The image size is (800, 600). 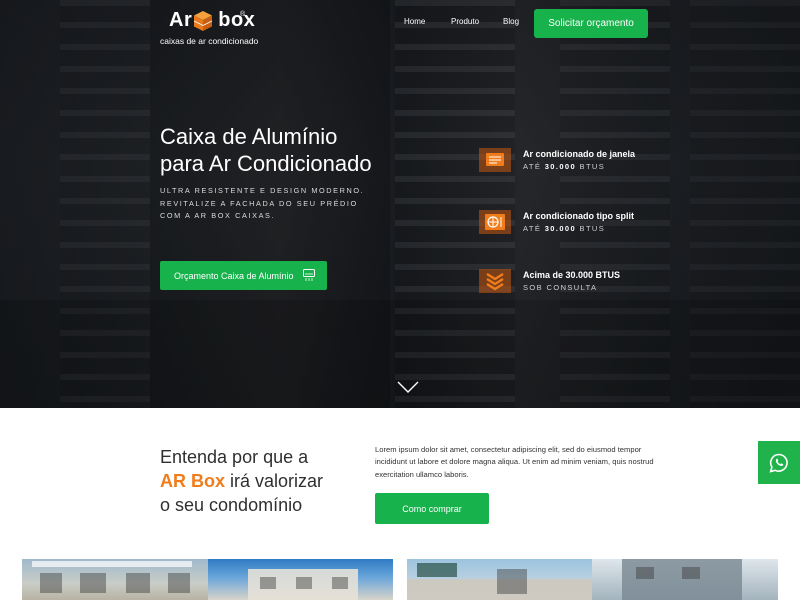 What do you see at coordinates (495, 222) in the screenshot?
I see `split-ac-icon` at bounding box center [495, 222].